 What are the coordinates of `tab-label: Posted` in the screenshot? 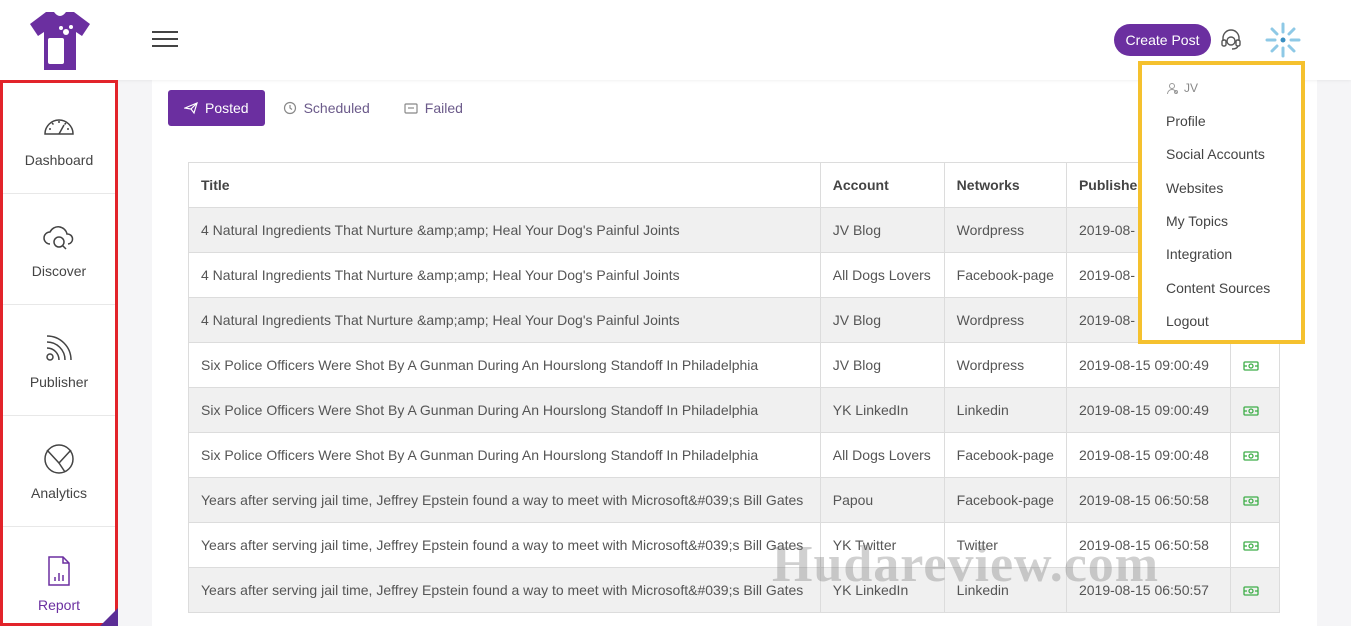 It's located at (227, 108).